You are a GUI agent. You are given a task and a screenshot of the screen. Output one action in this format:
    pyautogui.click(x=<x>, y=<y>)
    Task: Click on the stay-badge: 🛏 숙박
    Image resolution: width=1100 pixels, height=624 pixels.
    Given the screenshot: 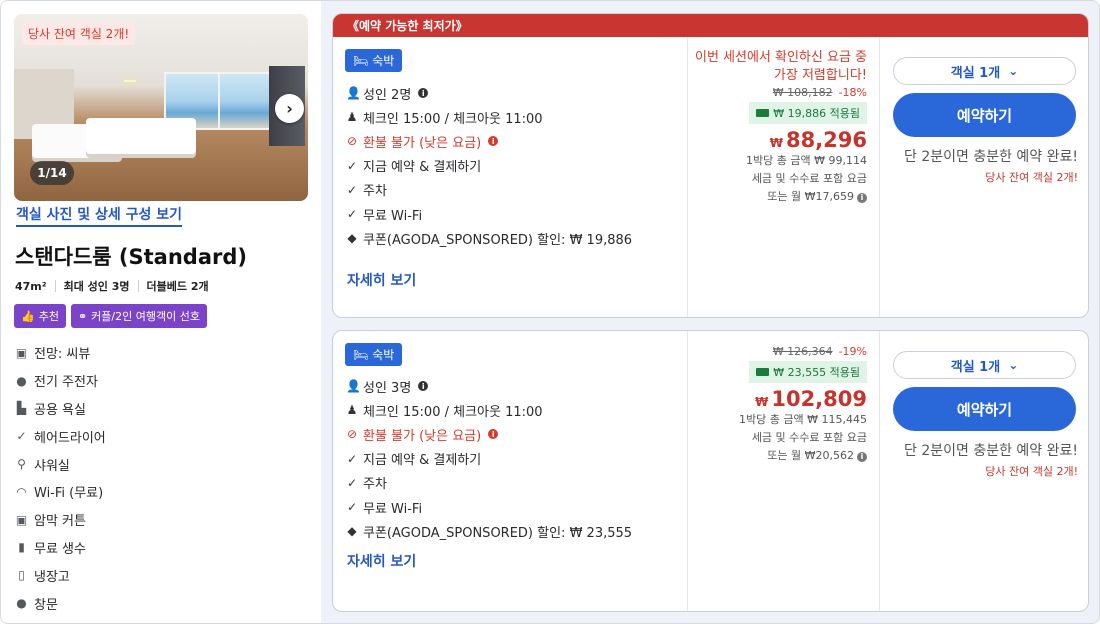 What is the action you would take?
    pyautogui.click(x=374, y=60)
    